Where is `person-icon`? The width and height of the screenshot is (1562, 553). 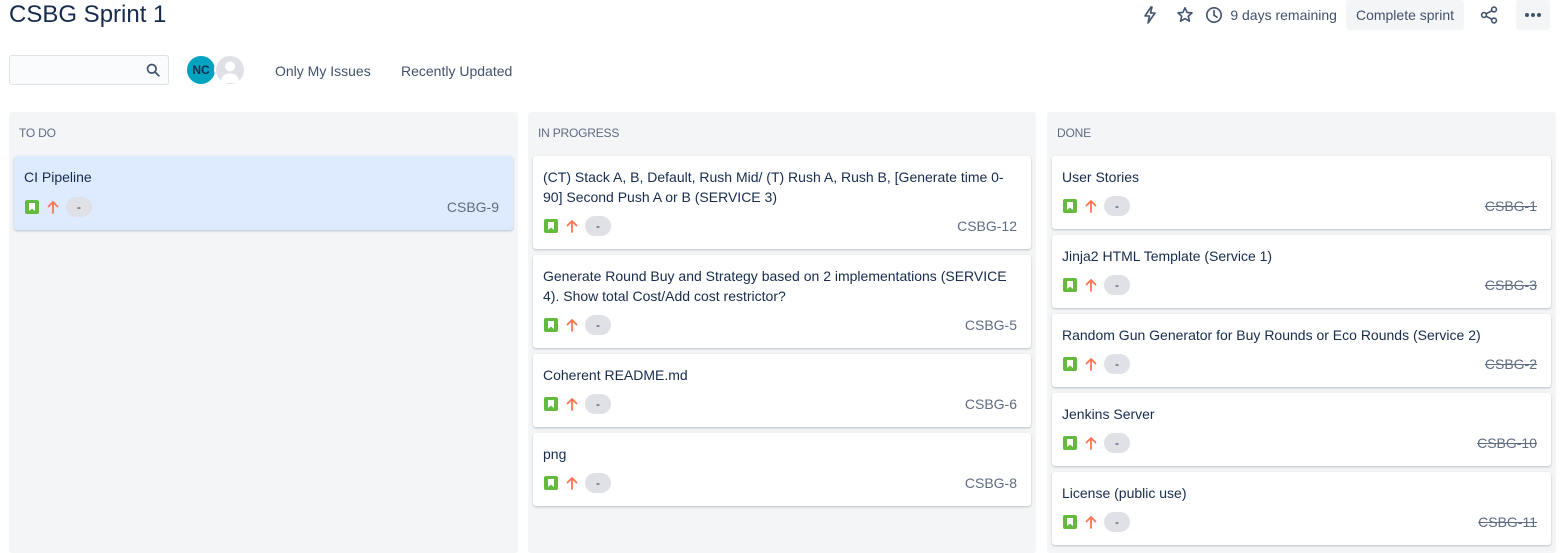
person-icon is located at coordinates (230, 72).